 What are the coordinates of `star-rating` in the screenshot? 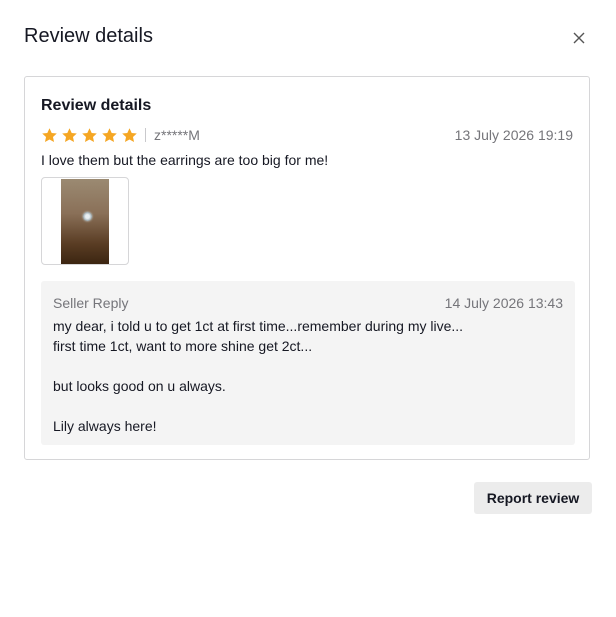 It's located at (89, 135).